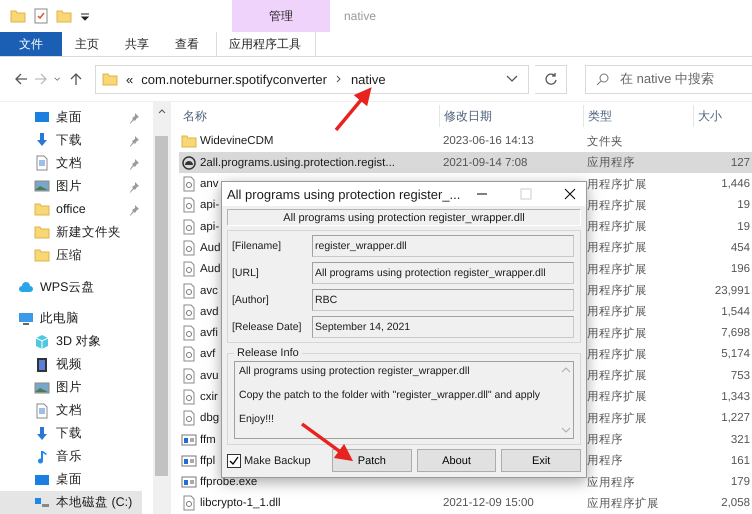 The image size is (752, 514). Describe the element at coordinates (71, 502) in the screenshot. I see `sidebar-item: 本地磁盘 (C:)` at that location.